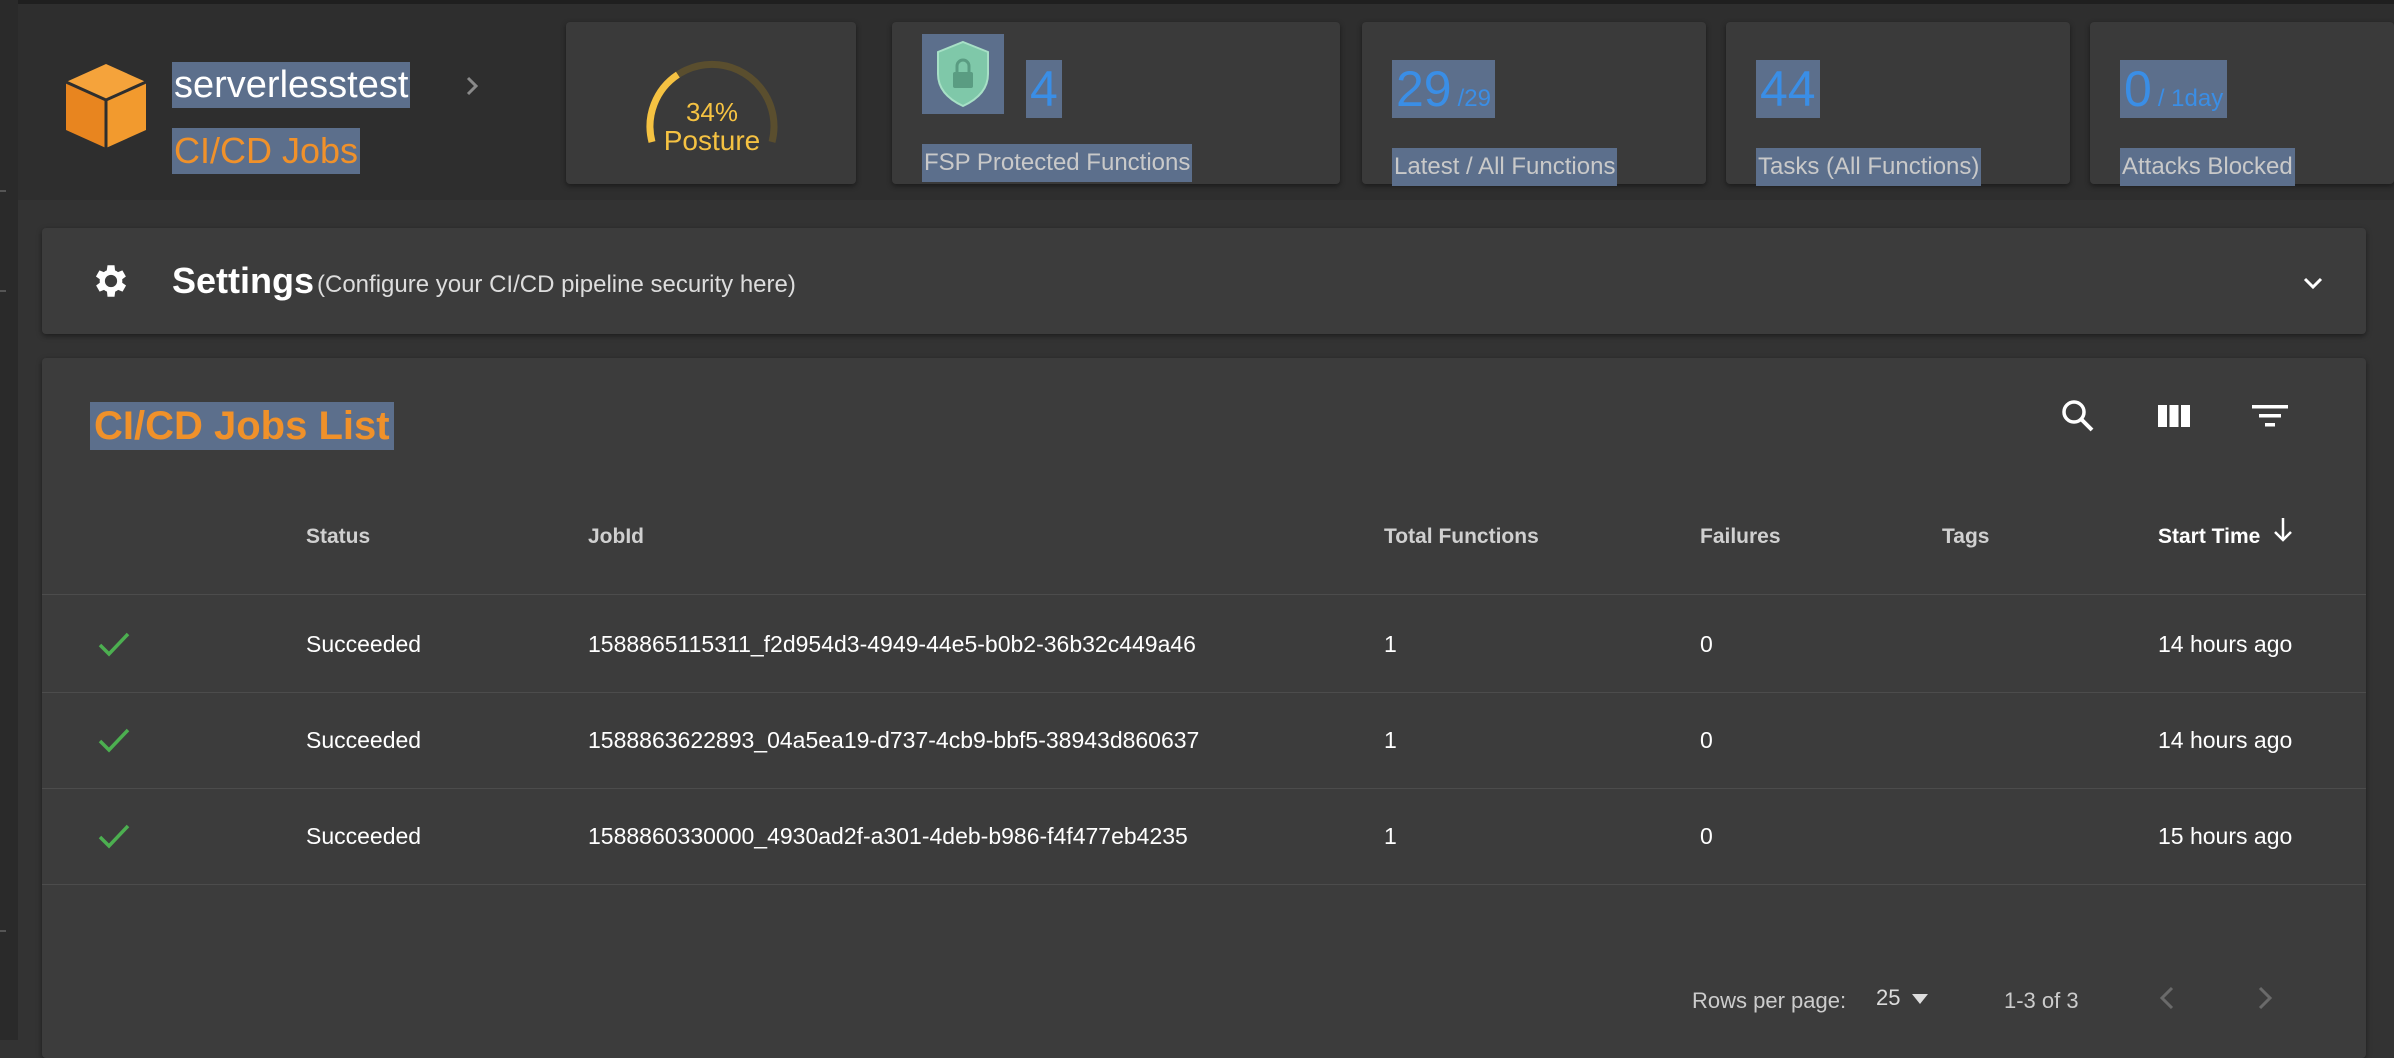 The height and width of the screenshot is (1058, 2394). Describe the element at coordinates (1769, 1000) in the screenshot. I see `rows-per-page-label: Rows per page:` at that location.